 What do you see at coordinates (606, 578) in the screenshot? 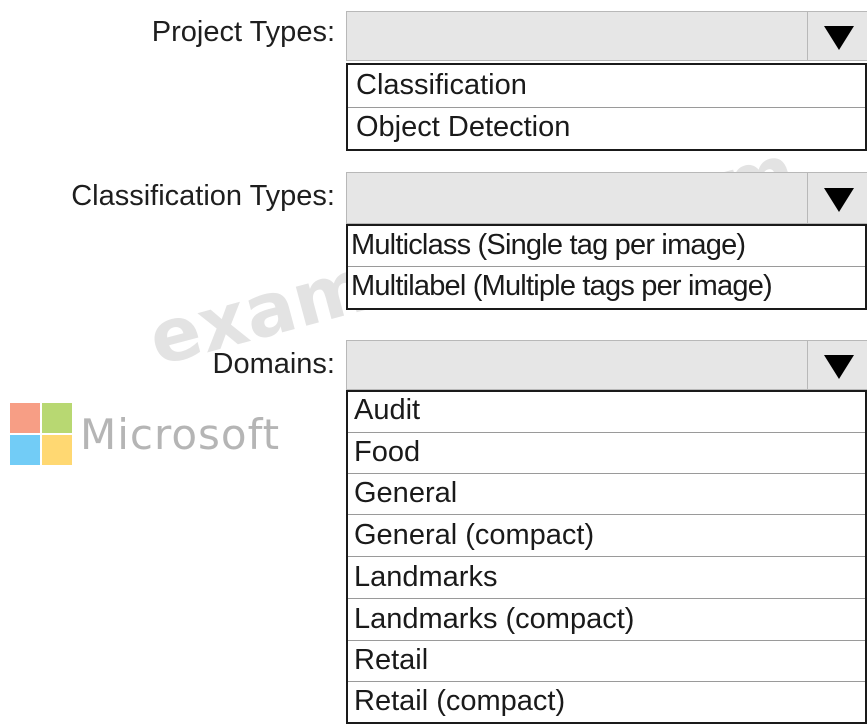
I see `domain-option: Landmarks` at bounding box center [606, 578].